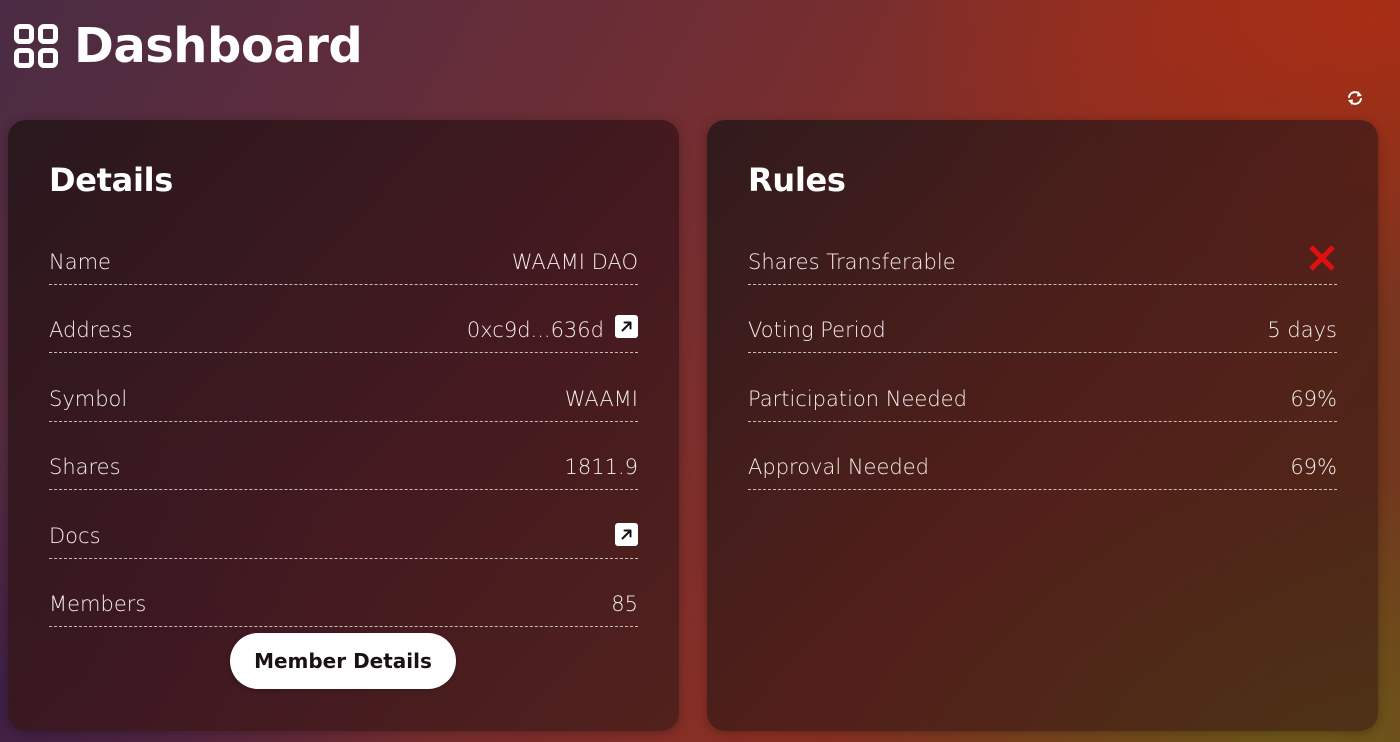 The height and width of the screenshot is (742, 1400). Describe the element at coordinates (857, 398) in the screenshot. I see `row-label: Participation Needed` at that location.